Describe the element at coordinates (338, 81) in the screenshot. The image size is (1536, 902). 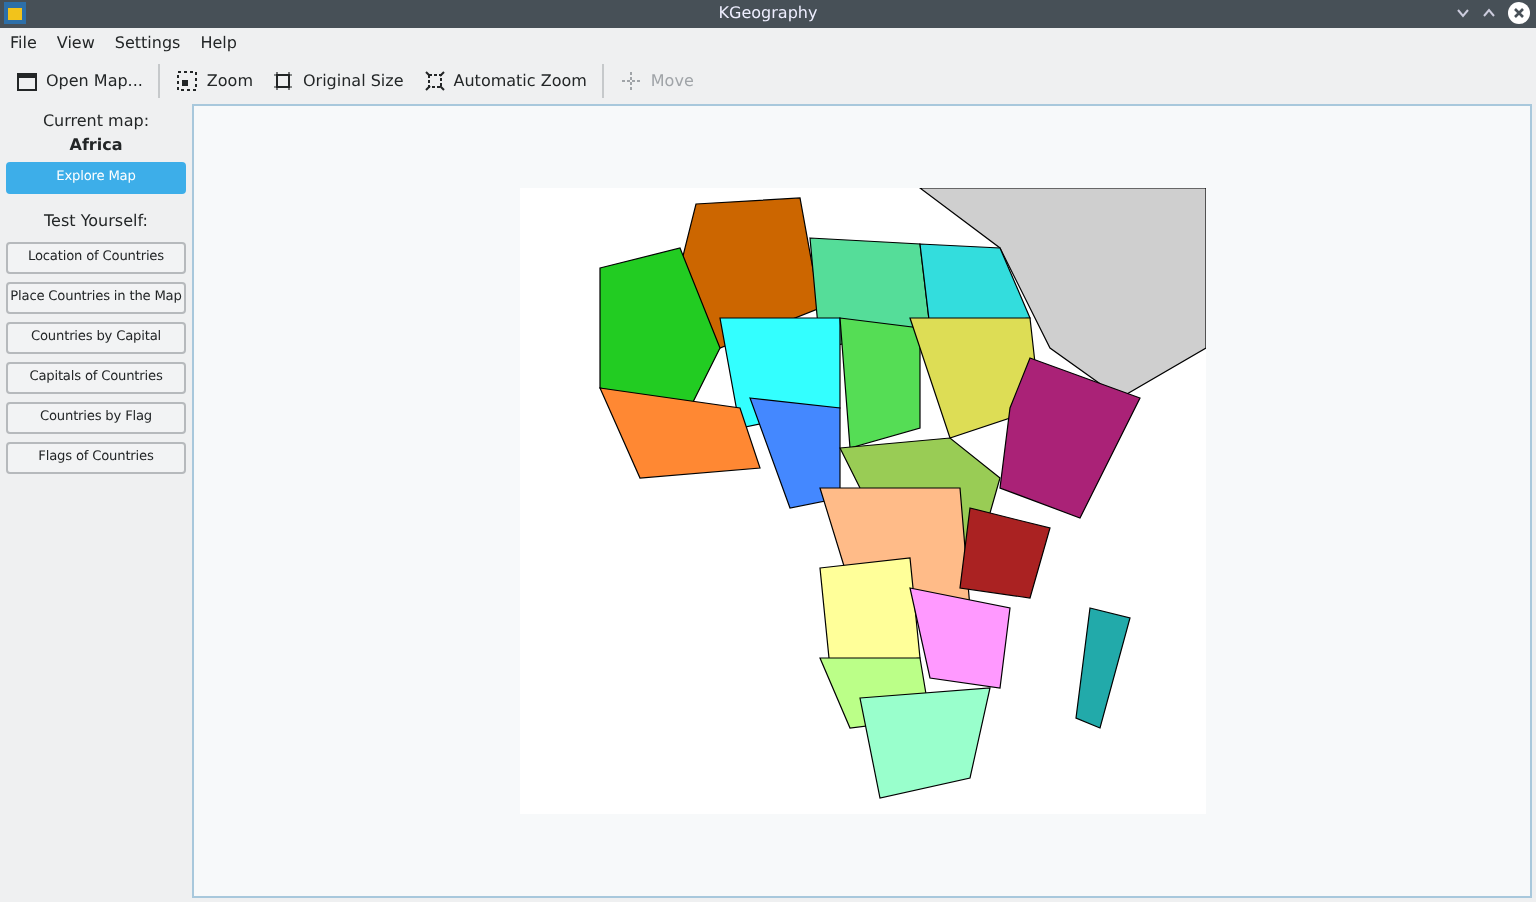
I see `original-button: Original Size` at that location.